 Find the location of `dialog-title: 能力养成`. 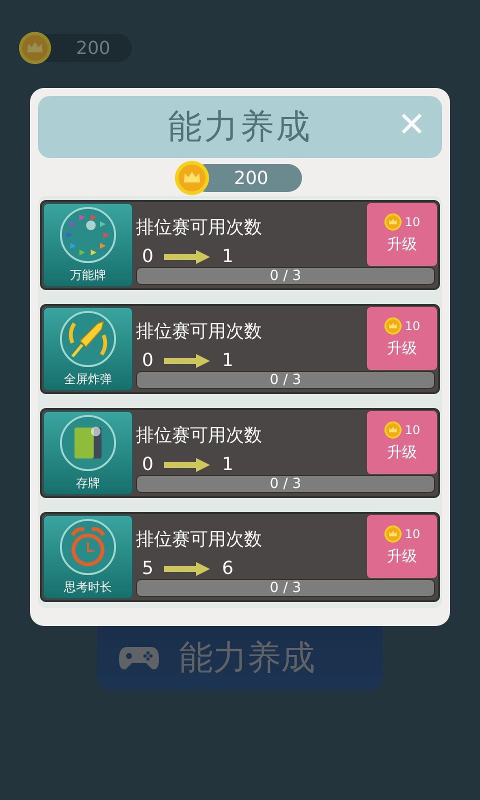

dialog-title: 能力养成 is located at coordinates (240, 127).